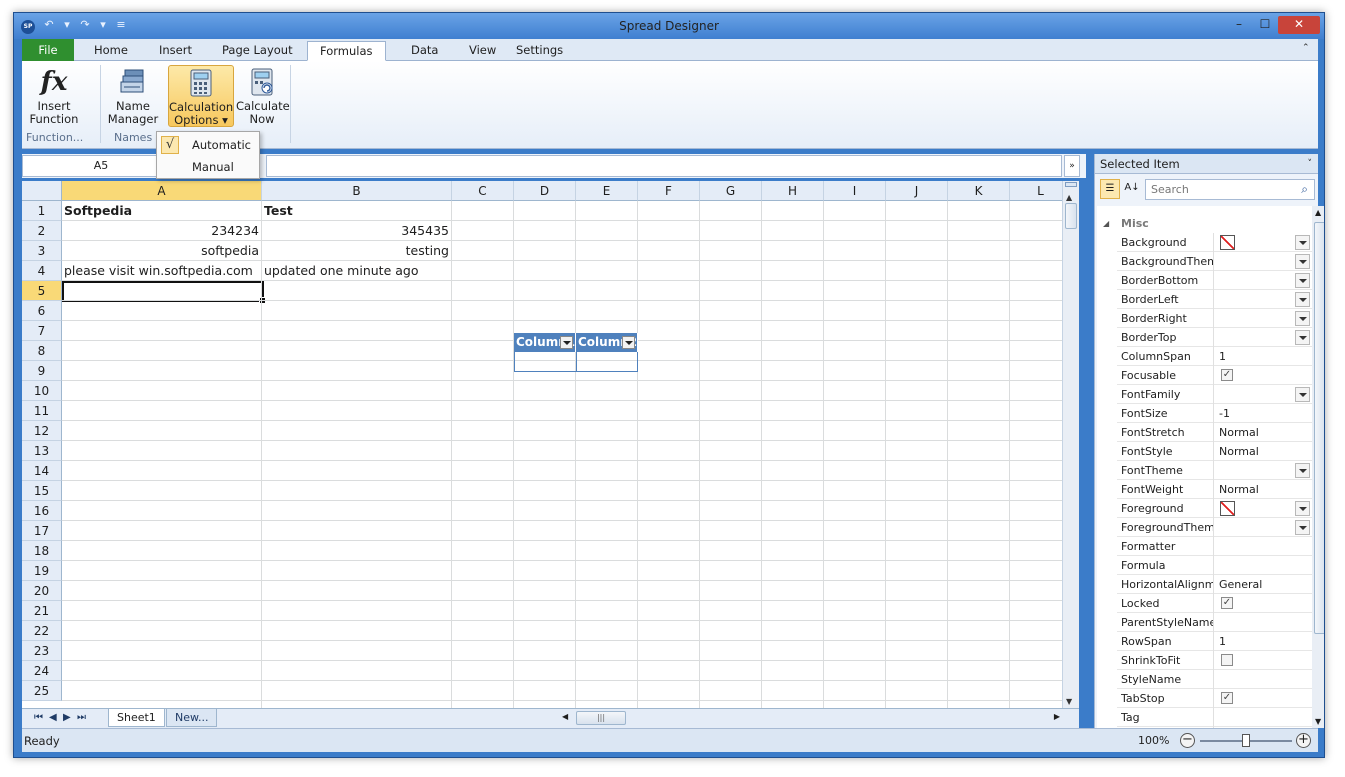  Describe the element at coordinates (1214, 508) in the screenshot. I see `property-row-foreground: Foreground` at that location.